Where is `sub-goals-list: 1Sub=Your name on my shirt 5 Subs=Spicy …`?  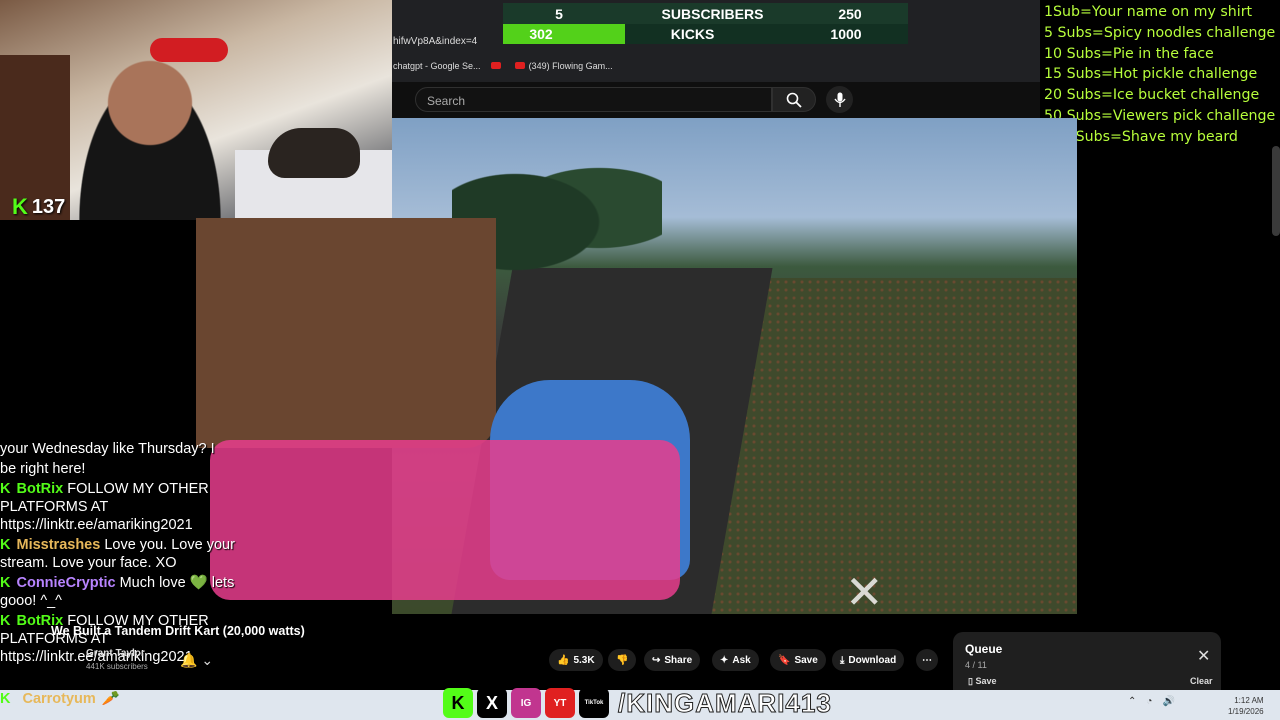 sub-goals-list: 1Sub=Your name on my shirt 5 Subs=Spicy … is located at coordinates (1161, 73).